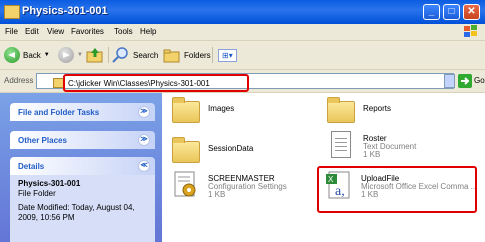 Image resolution: width=485 pixels, height=242 pixels. Describe the element at coordinates (31, 166) in the screenshot. I see `details-label: Details` at that location.